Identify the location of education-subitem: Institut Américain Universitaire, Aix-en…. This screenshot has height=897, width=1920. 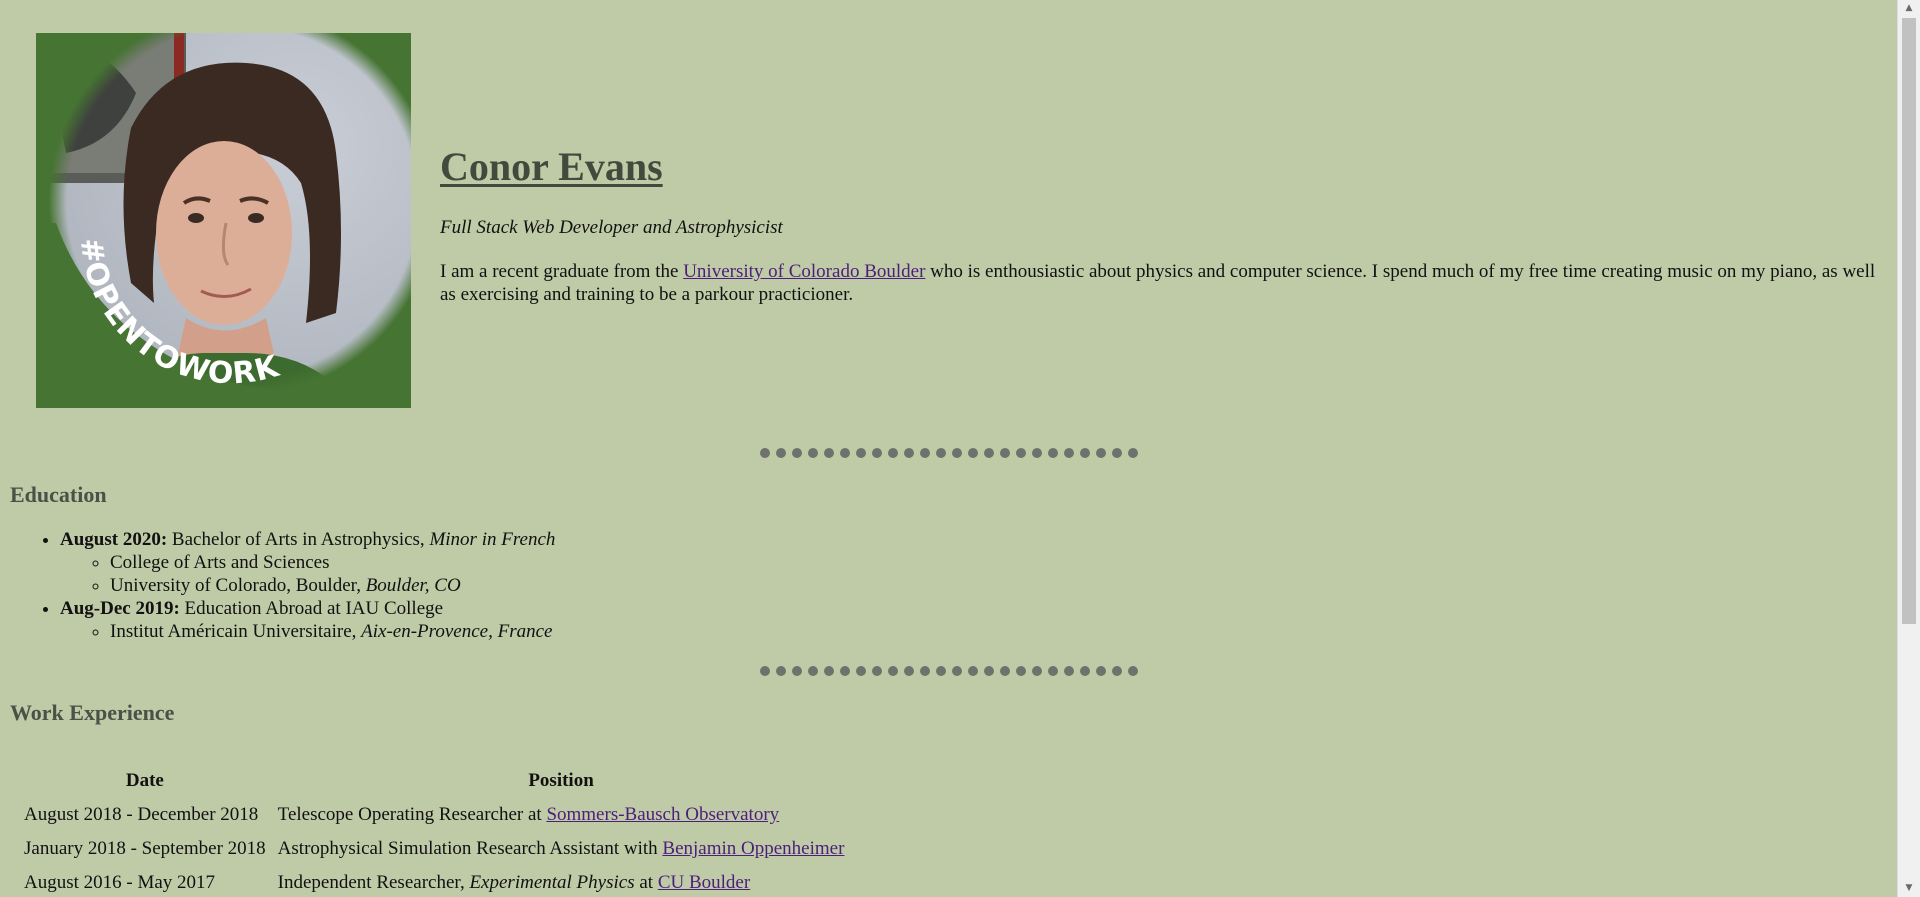
(332, 631).